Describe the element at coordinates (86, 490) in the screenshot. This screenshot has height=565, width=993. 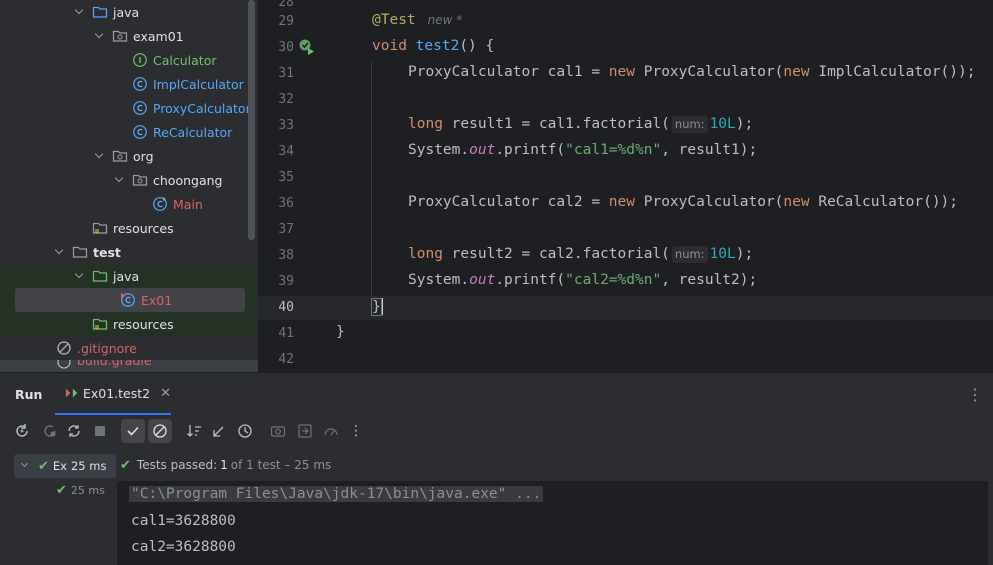
I see `test-result-row: ✔ 25 ms` at that location.